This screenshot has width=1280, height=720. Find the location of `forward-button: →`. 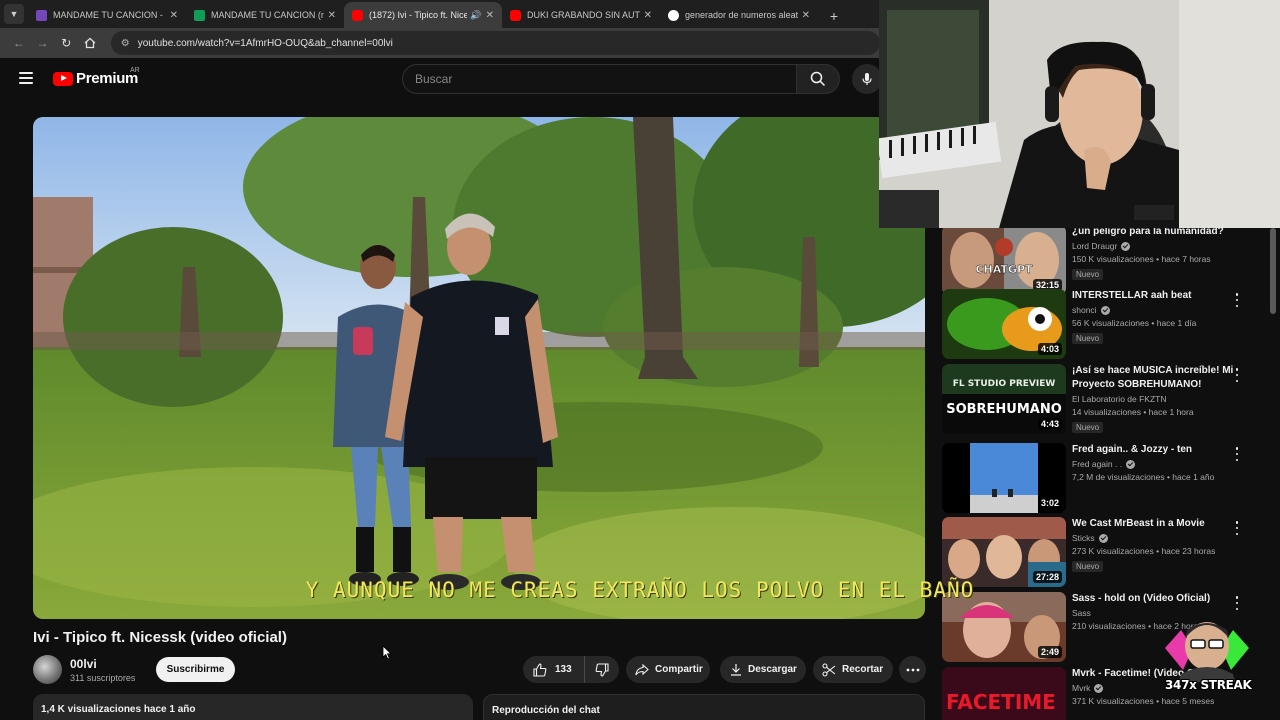

forward-button: → is located at coordinates (43, 43).